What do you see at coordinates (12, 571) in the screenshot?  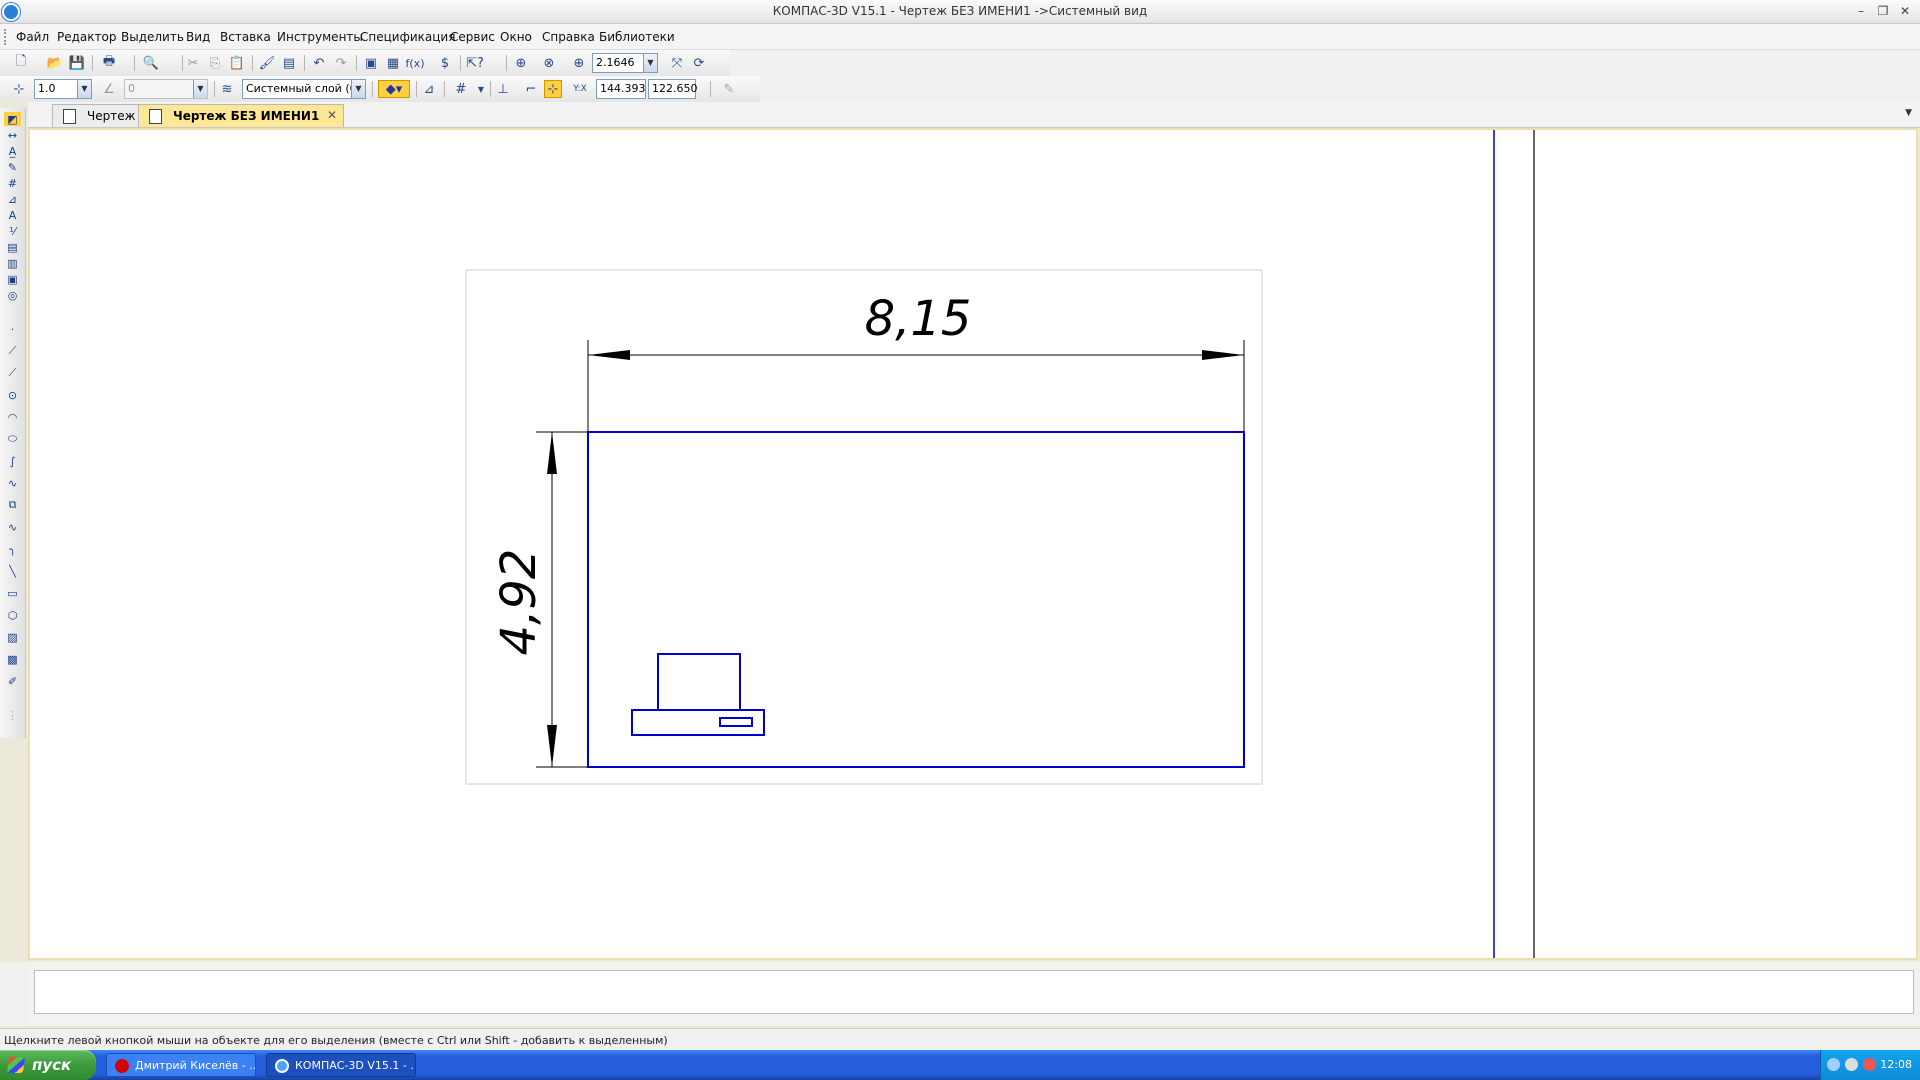 I see `chamfer-tool-icon: ╲` at bounding box center [12, 571].